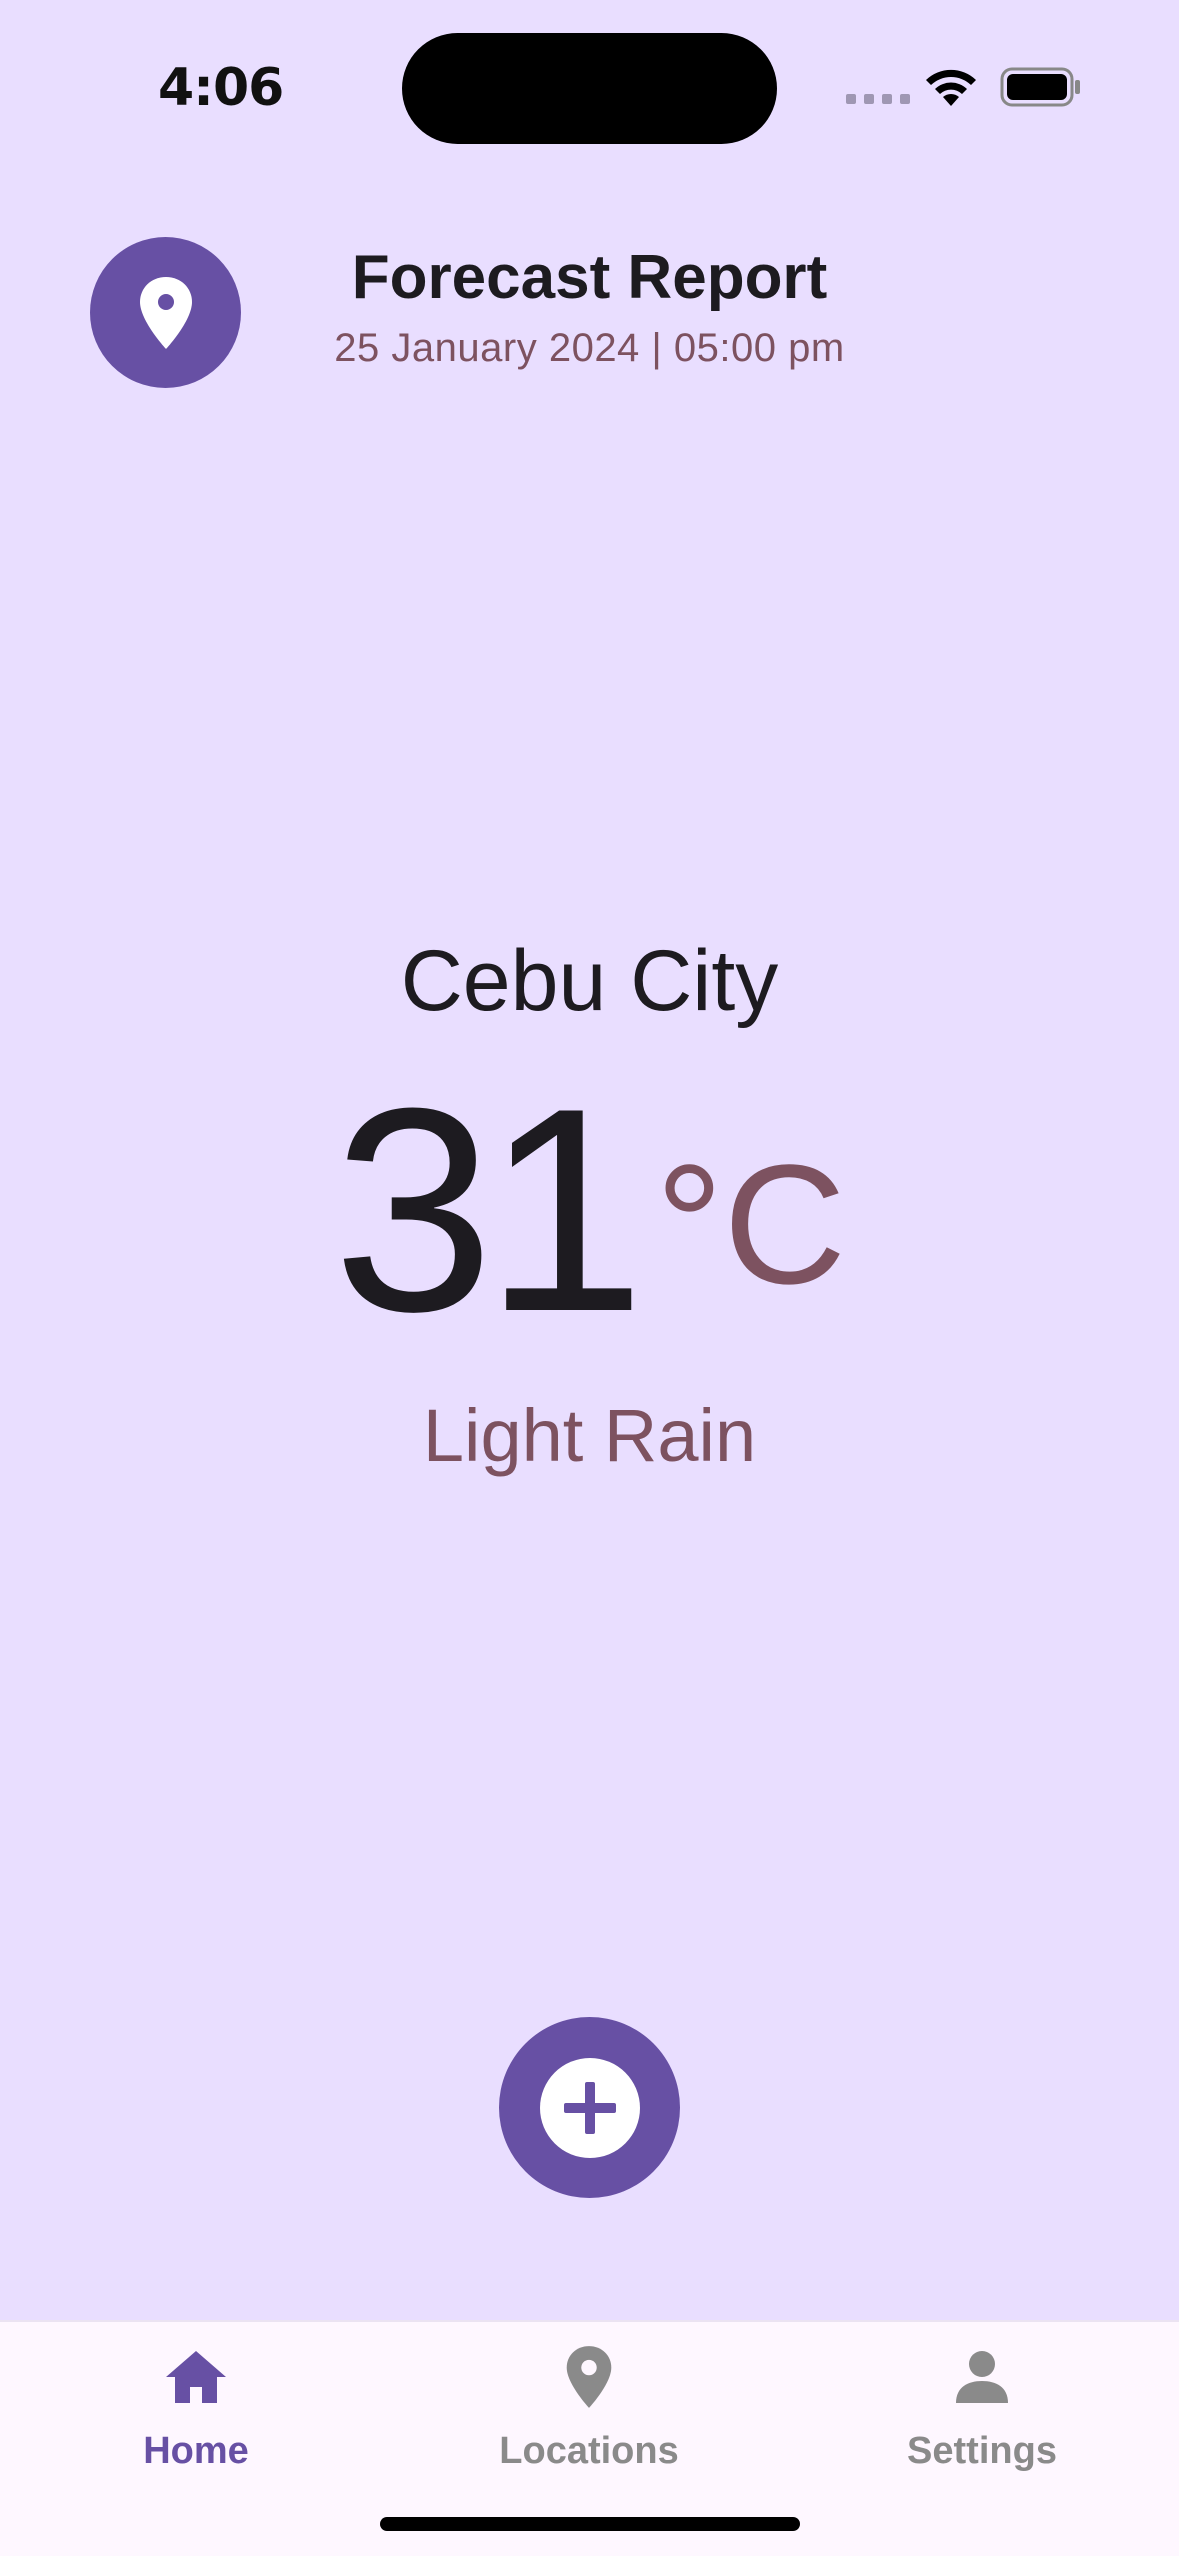  Describe the element at coordinates (589, 2377) in the screenshot. I see `location-pin-icon` at that location.